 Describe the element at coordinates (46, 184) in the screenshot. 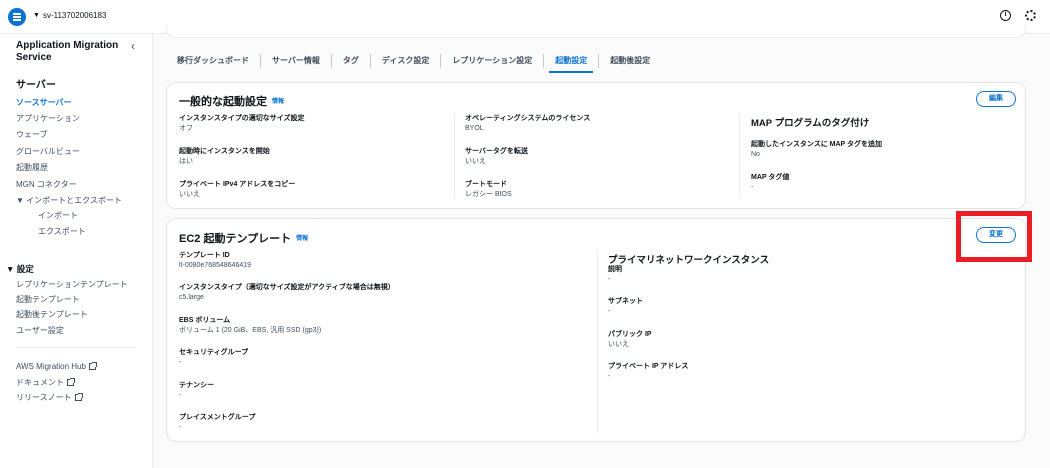

I see `sidebar-item-mgn-connectors: MGN コネクター` at that location.